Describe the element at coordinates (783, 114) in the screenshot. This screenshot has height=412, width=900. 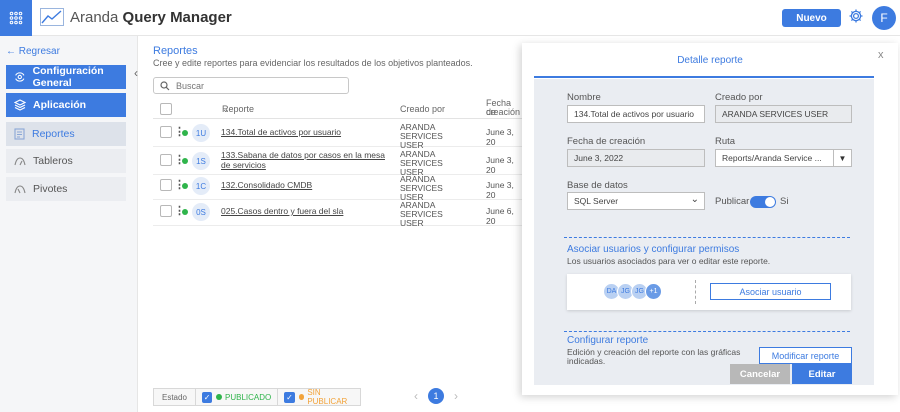
I see `created-by-field: ARANDA SERVICES USER` at that location.